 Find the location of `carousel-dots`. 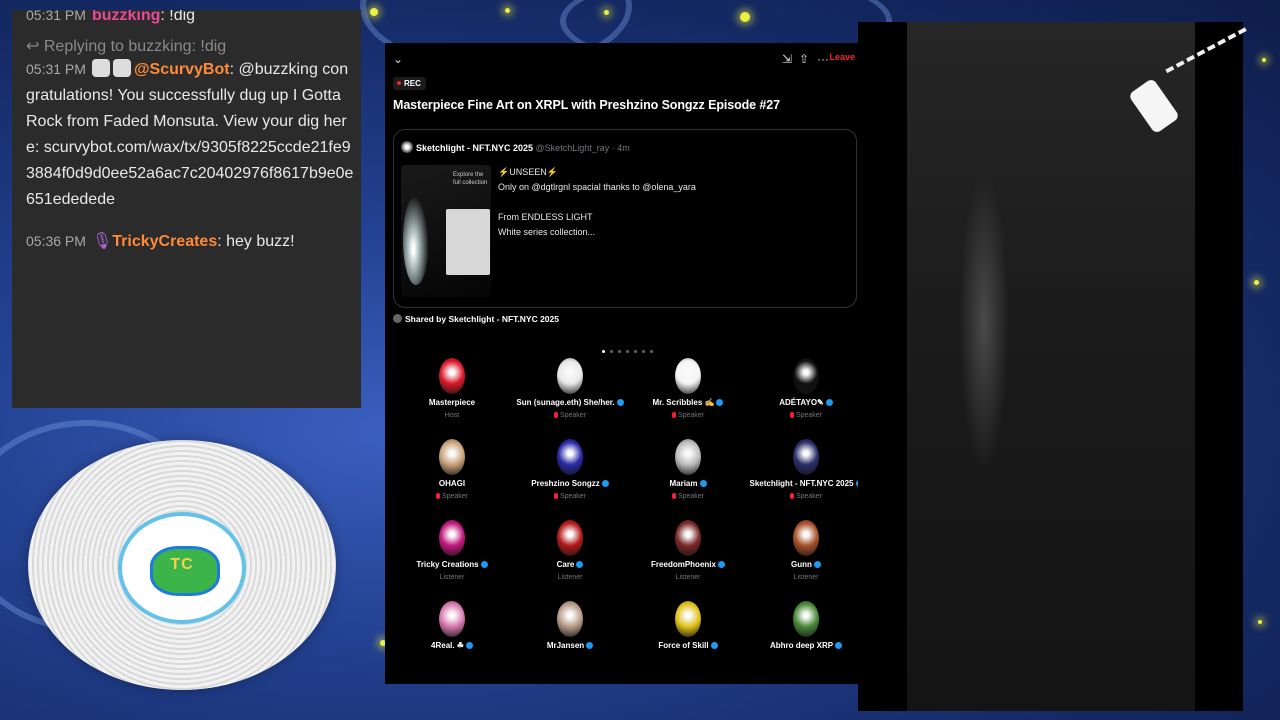

carousel-dots is located at coordinates (630, 349).